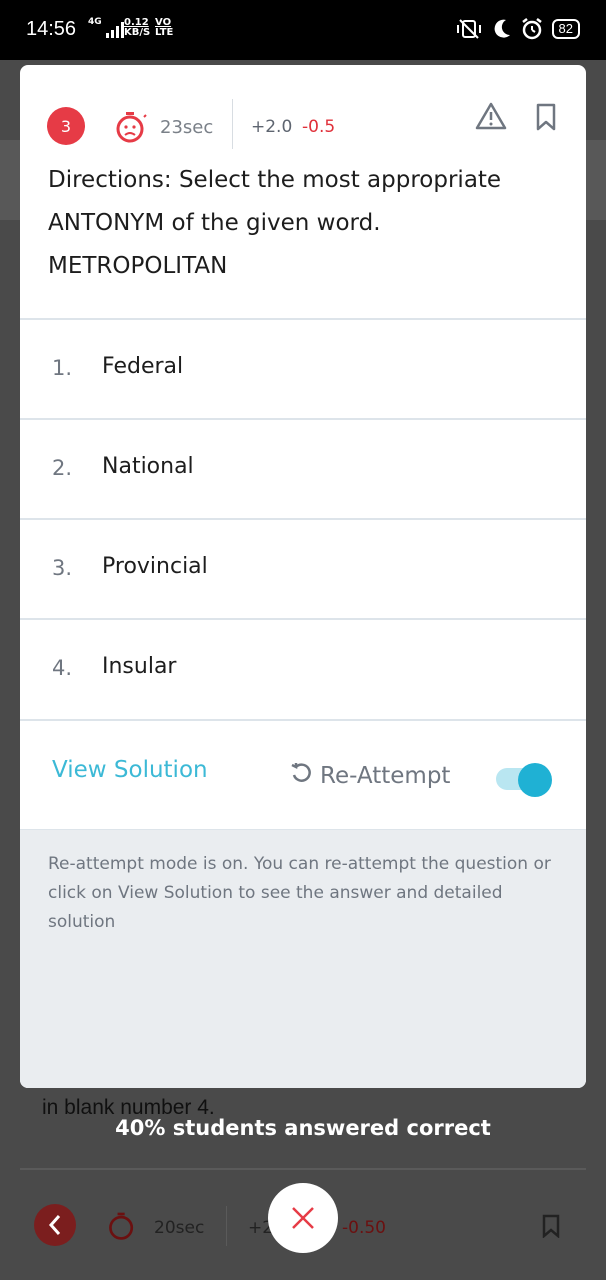  What do you see at coordinates (62, 368) in the screenshot?
I see `option-number: 1.` at bounding box center [62, 368].